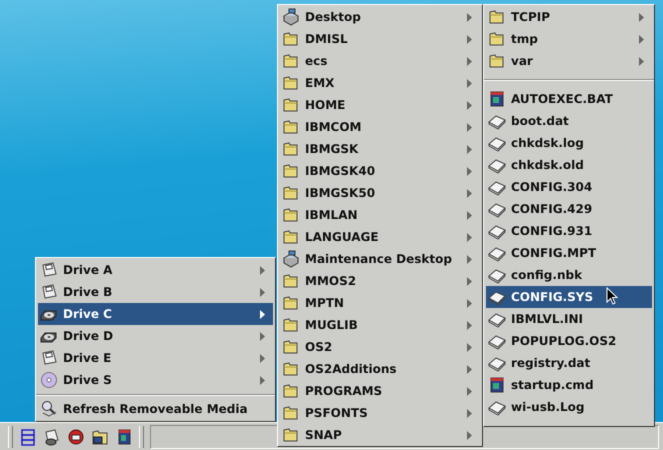 This screenshot has height=450, width=663. I want to click on menu-item: DMISL, so click(380, 39).